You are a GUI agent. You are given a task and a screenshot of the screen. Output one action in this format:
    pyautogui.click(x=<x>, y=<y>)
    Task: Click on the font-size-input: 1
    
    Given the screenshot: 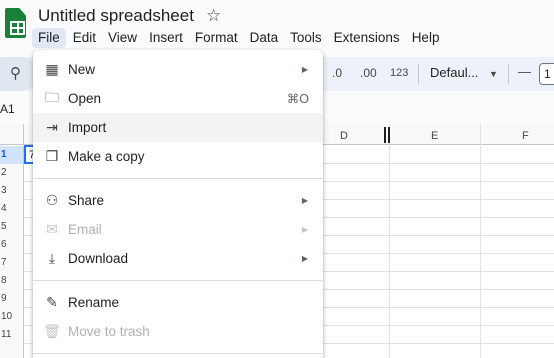 What is the action you would take?
    pyautogui.click(x=546, y=74)
    